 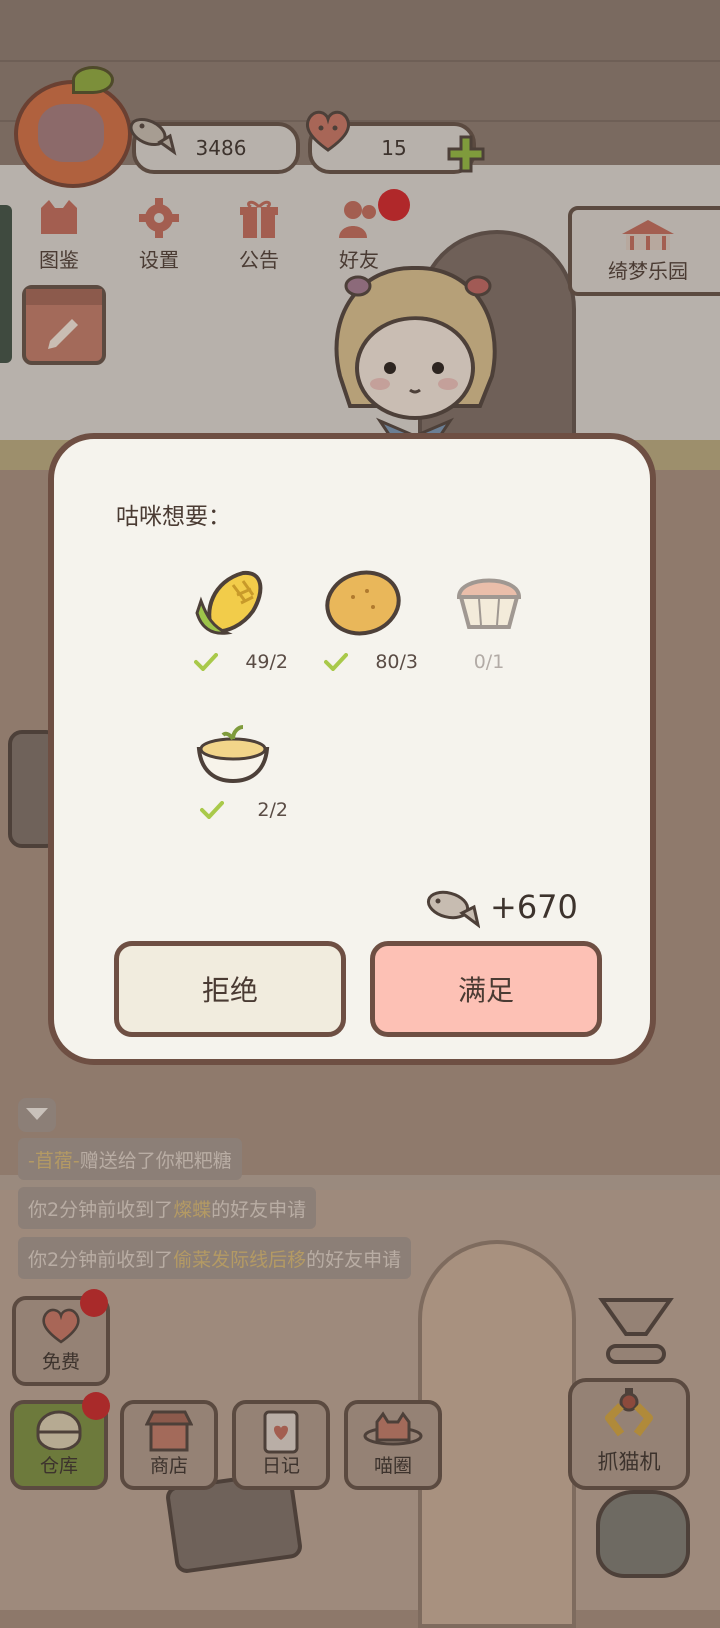 What do you see at coordinates (644, 251) in the screenshot?
I see `dream-park-banner: 绮梦乐园` at bounding box center [644, 251].